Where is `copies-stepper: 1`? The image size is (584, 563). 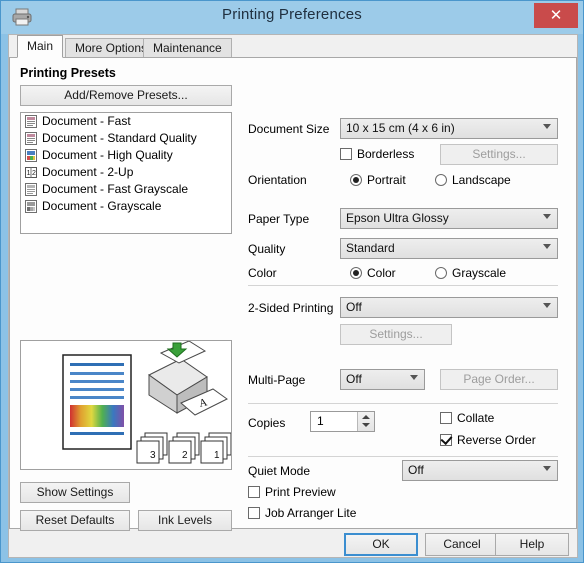 copies-stepper: 1 is located at coordinates (342, 421).